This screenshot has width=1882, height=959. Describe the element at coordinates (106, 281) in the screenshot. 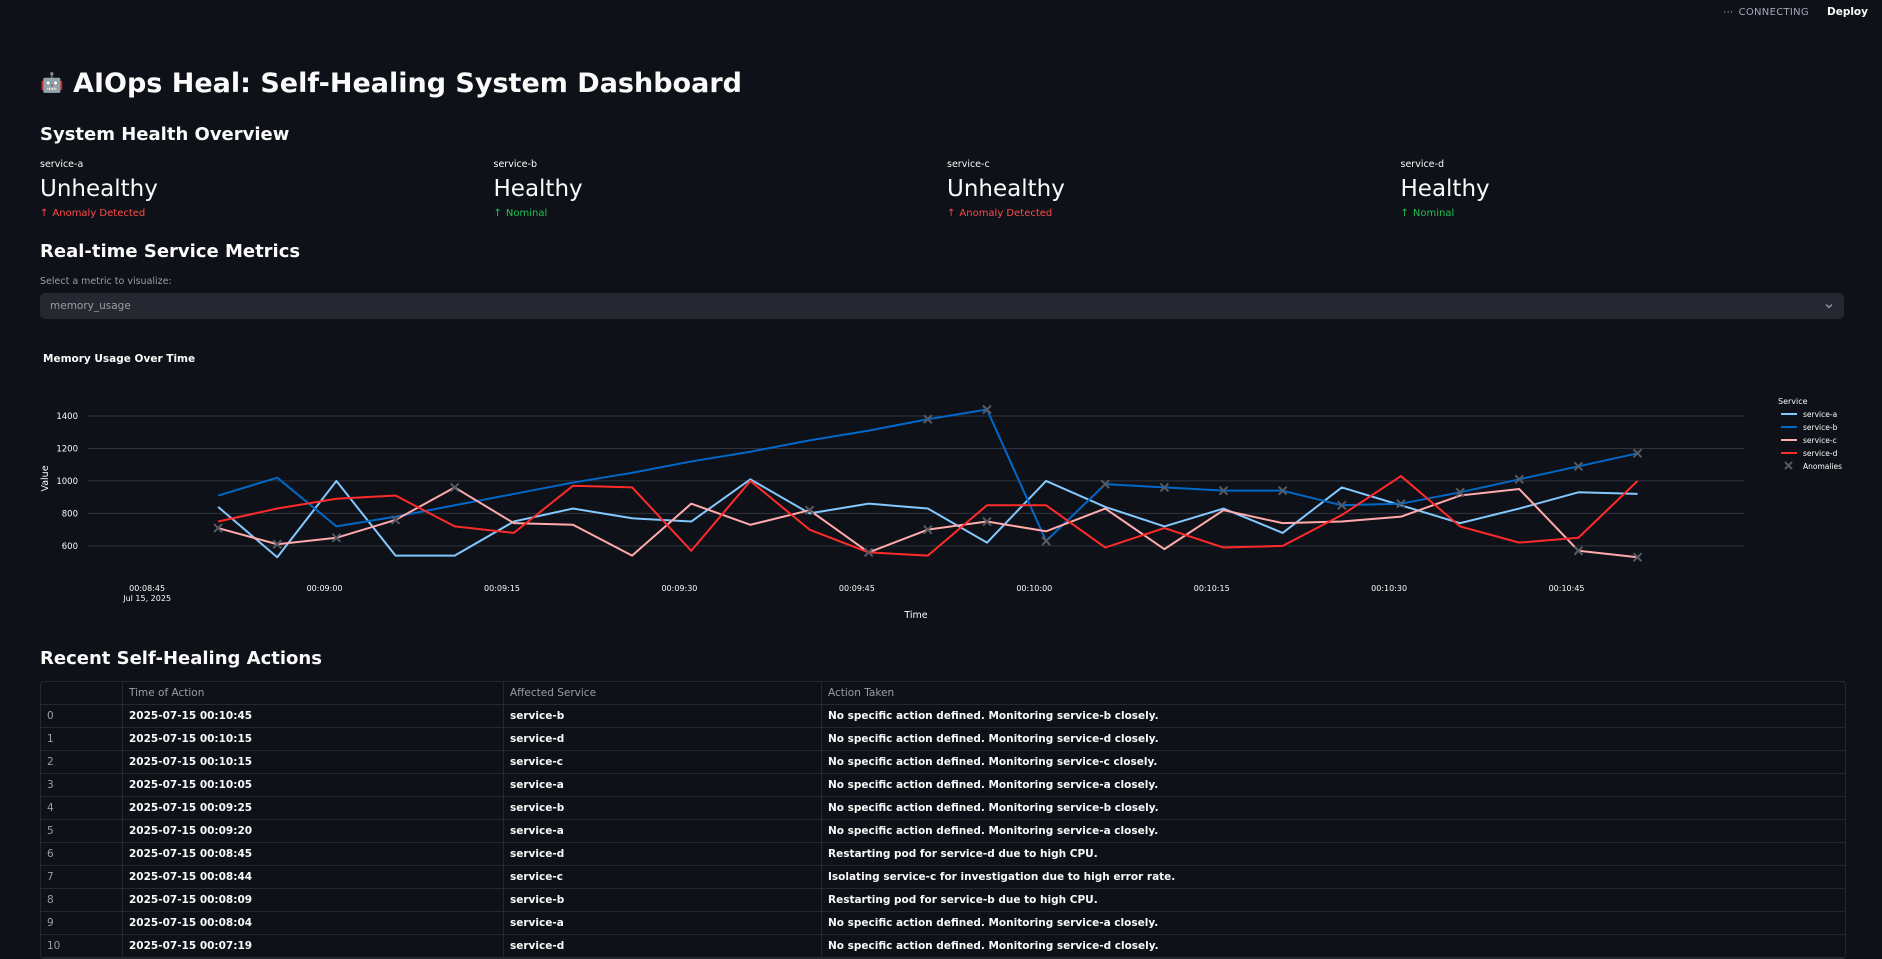

I see `metric-select-label: Select a metric to visualize:` at that location.